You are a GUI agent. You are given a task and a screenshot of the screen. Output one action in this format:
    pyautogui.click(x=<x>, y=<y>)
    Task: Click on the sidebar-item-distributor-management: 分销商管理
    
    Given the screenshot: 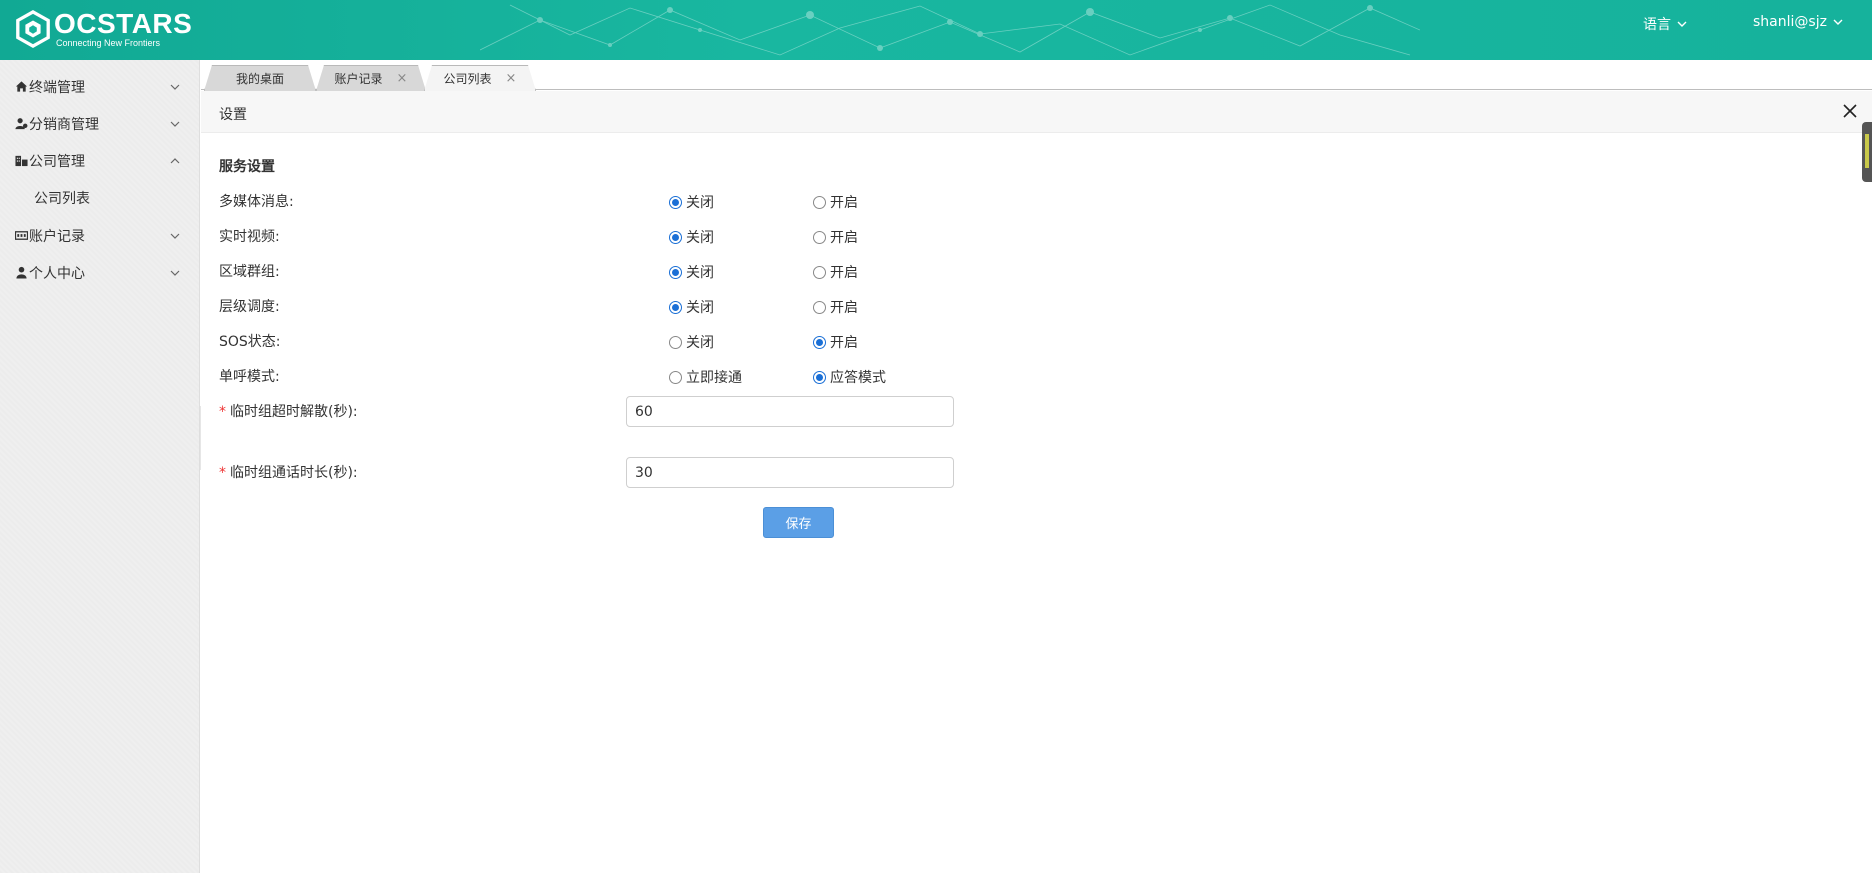 What is the action you would take?
    pyautogui.click(x=99, y=123)
    